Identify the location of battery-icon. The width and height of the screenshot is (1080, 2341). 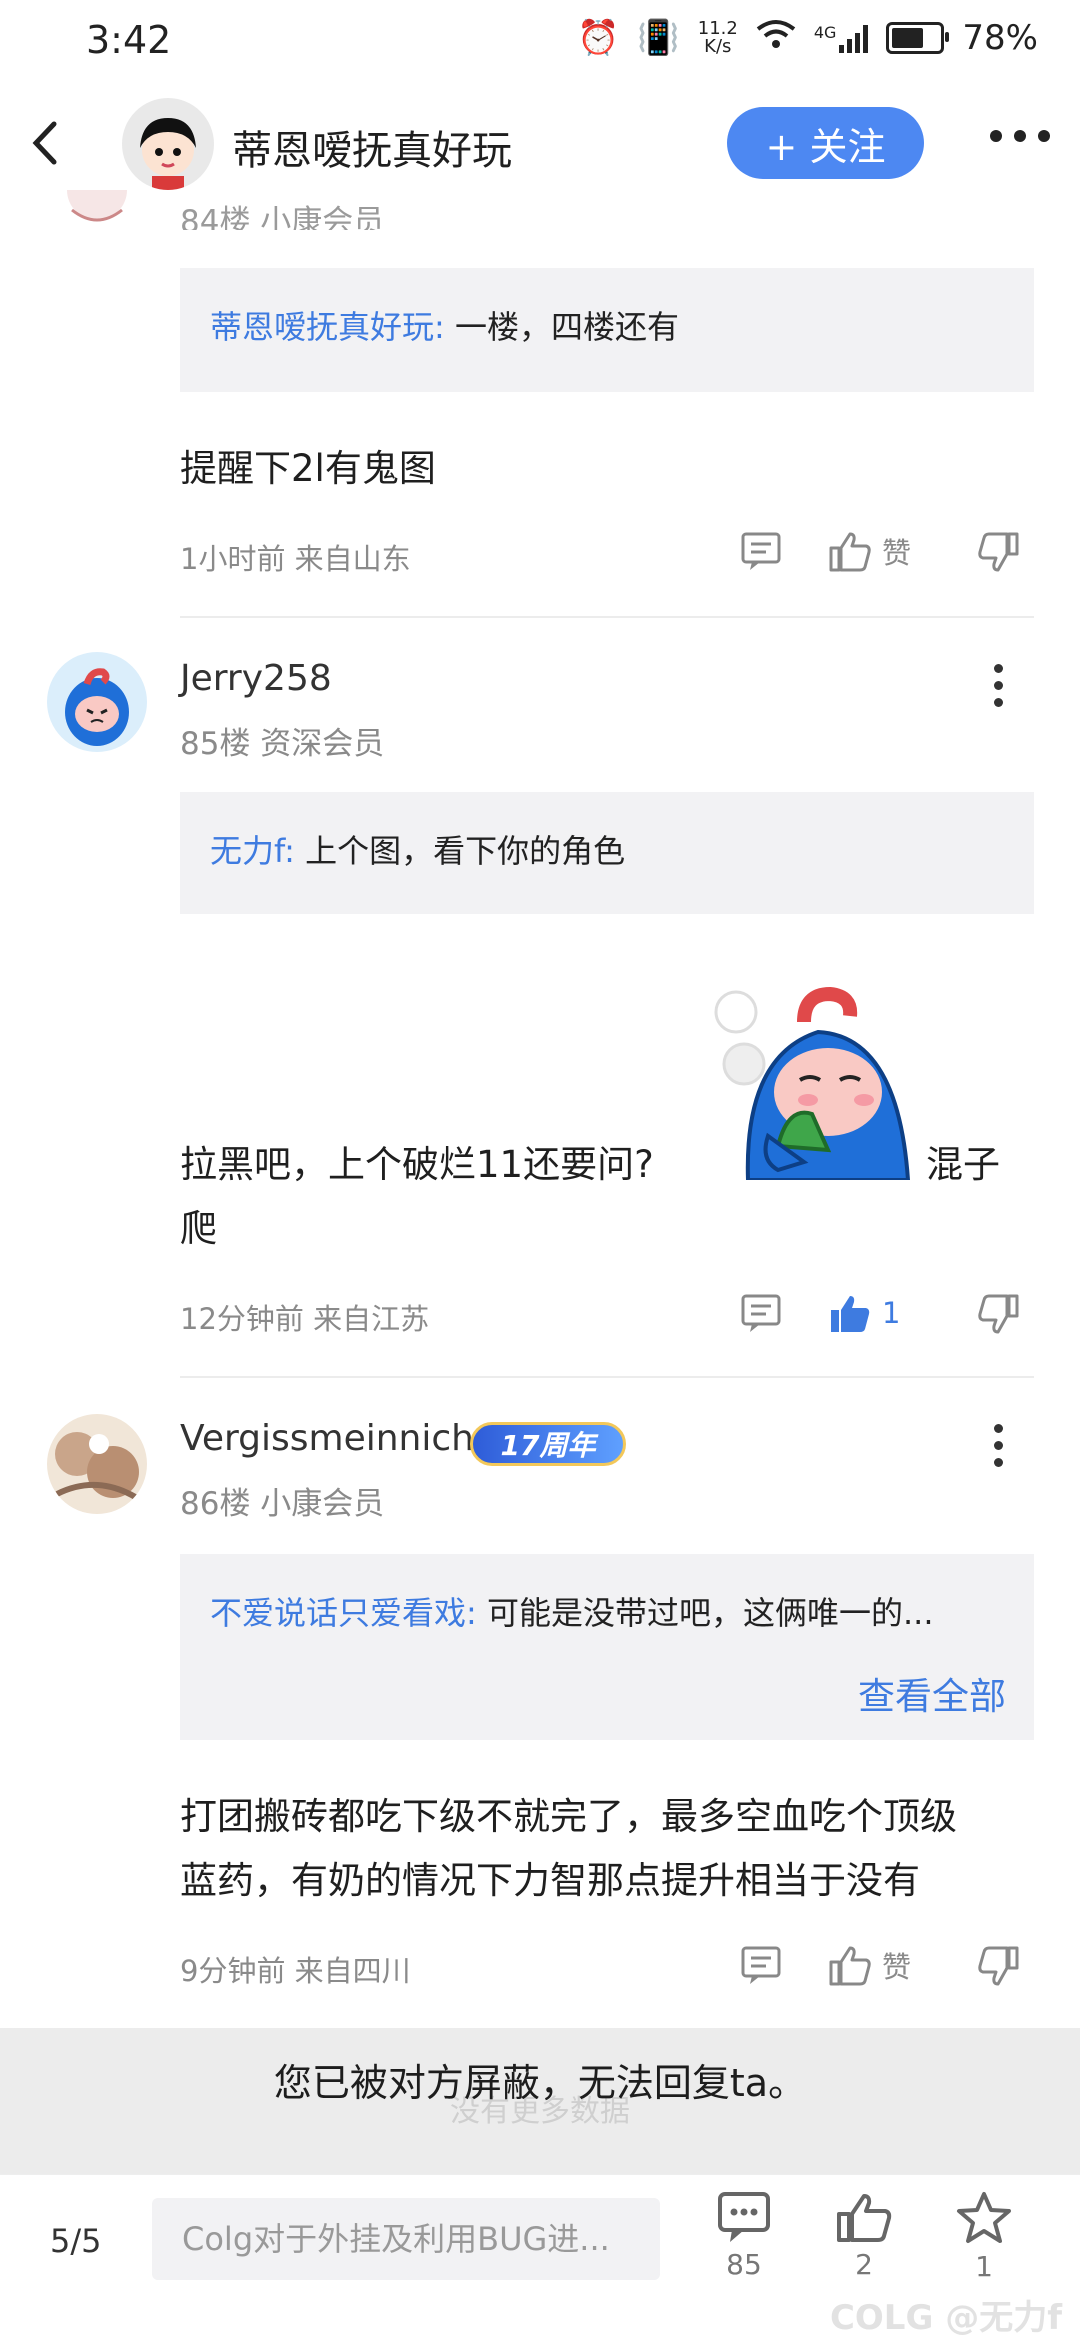
(918, 38).